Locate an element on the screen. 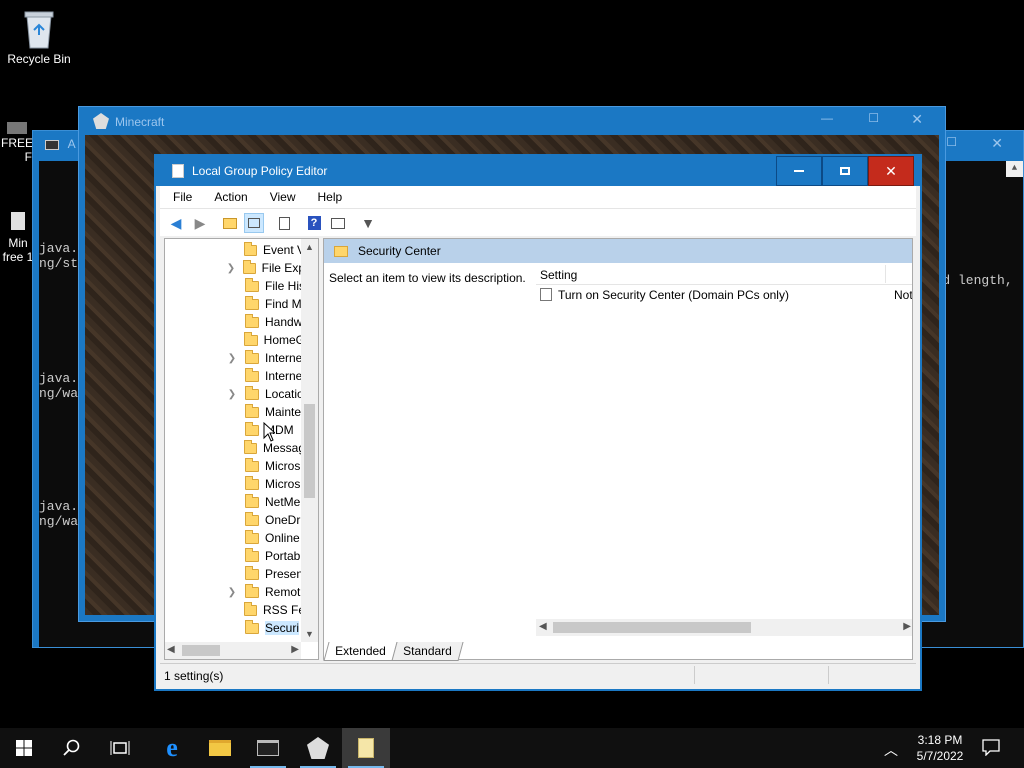 Image resolution: width=1024 pixels, height=768 pixels. tree-item: Messag is located at coordinates (235, 448).